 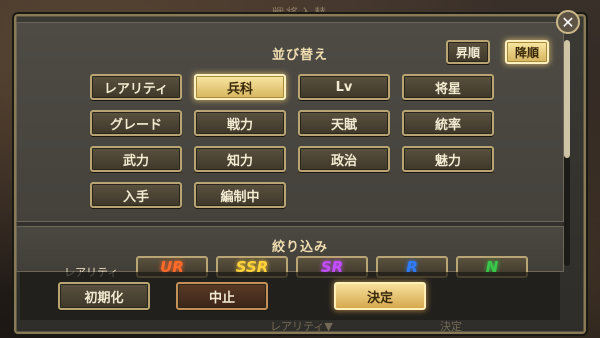 I want to click on sort-option-charm: 魅力, so click(x=448, y=159).